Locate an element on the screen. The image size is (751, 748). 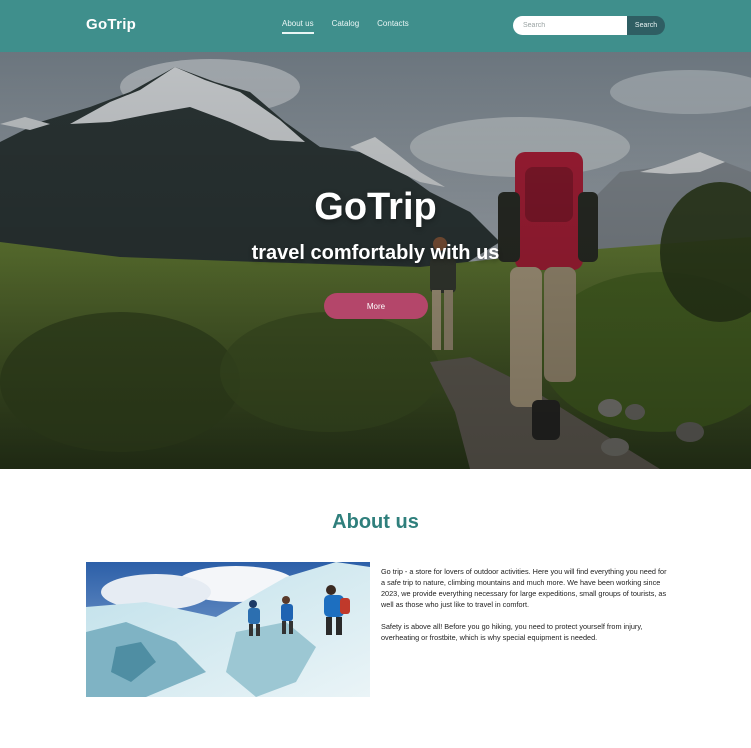
nav-catalog: Catalog is located at coordinates (346, 26).